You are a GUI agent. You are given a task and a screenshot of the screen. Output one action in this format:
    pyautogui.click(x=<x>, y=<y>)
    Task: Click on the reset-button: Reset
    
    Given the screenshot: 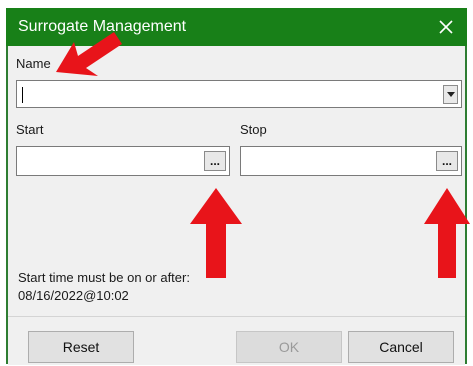 What is the action you would take?
    pyautogui.click(x=81, y=347)
    